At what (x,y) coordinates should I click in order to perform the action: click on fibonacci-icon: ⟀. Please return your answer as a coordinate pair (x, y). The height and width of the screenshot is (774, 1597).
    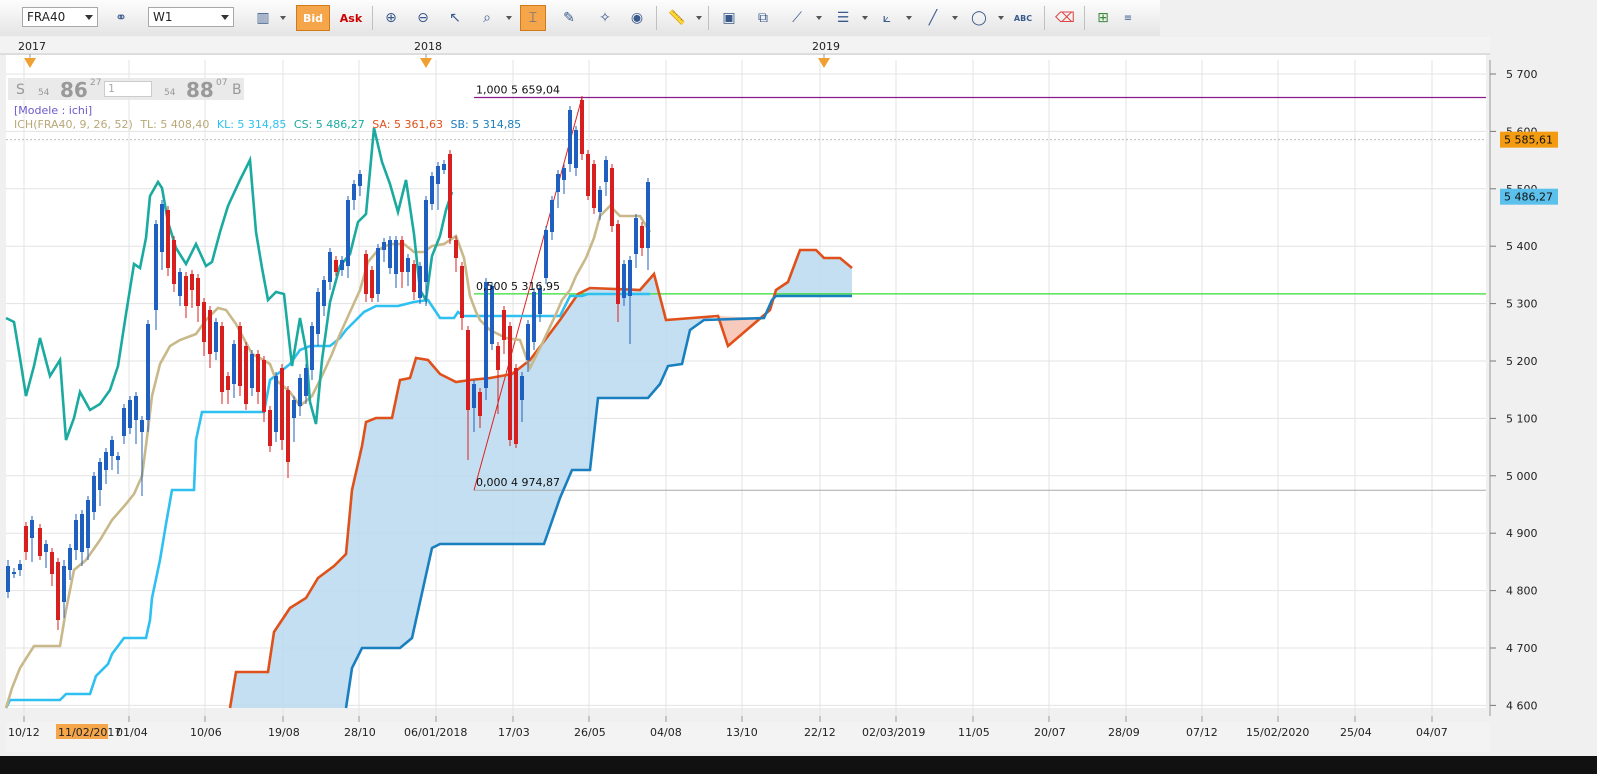
    Looking at the image, I should click on (887, 18).